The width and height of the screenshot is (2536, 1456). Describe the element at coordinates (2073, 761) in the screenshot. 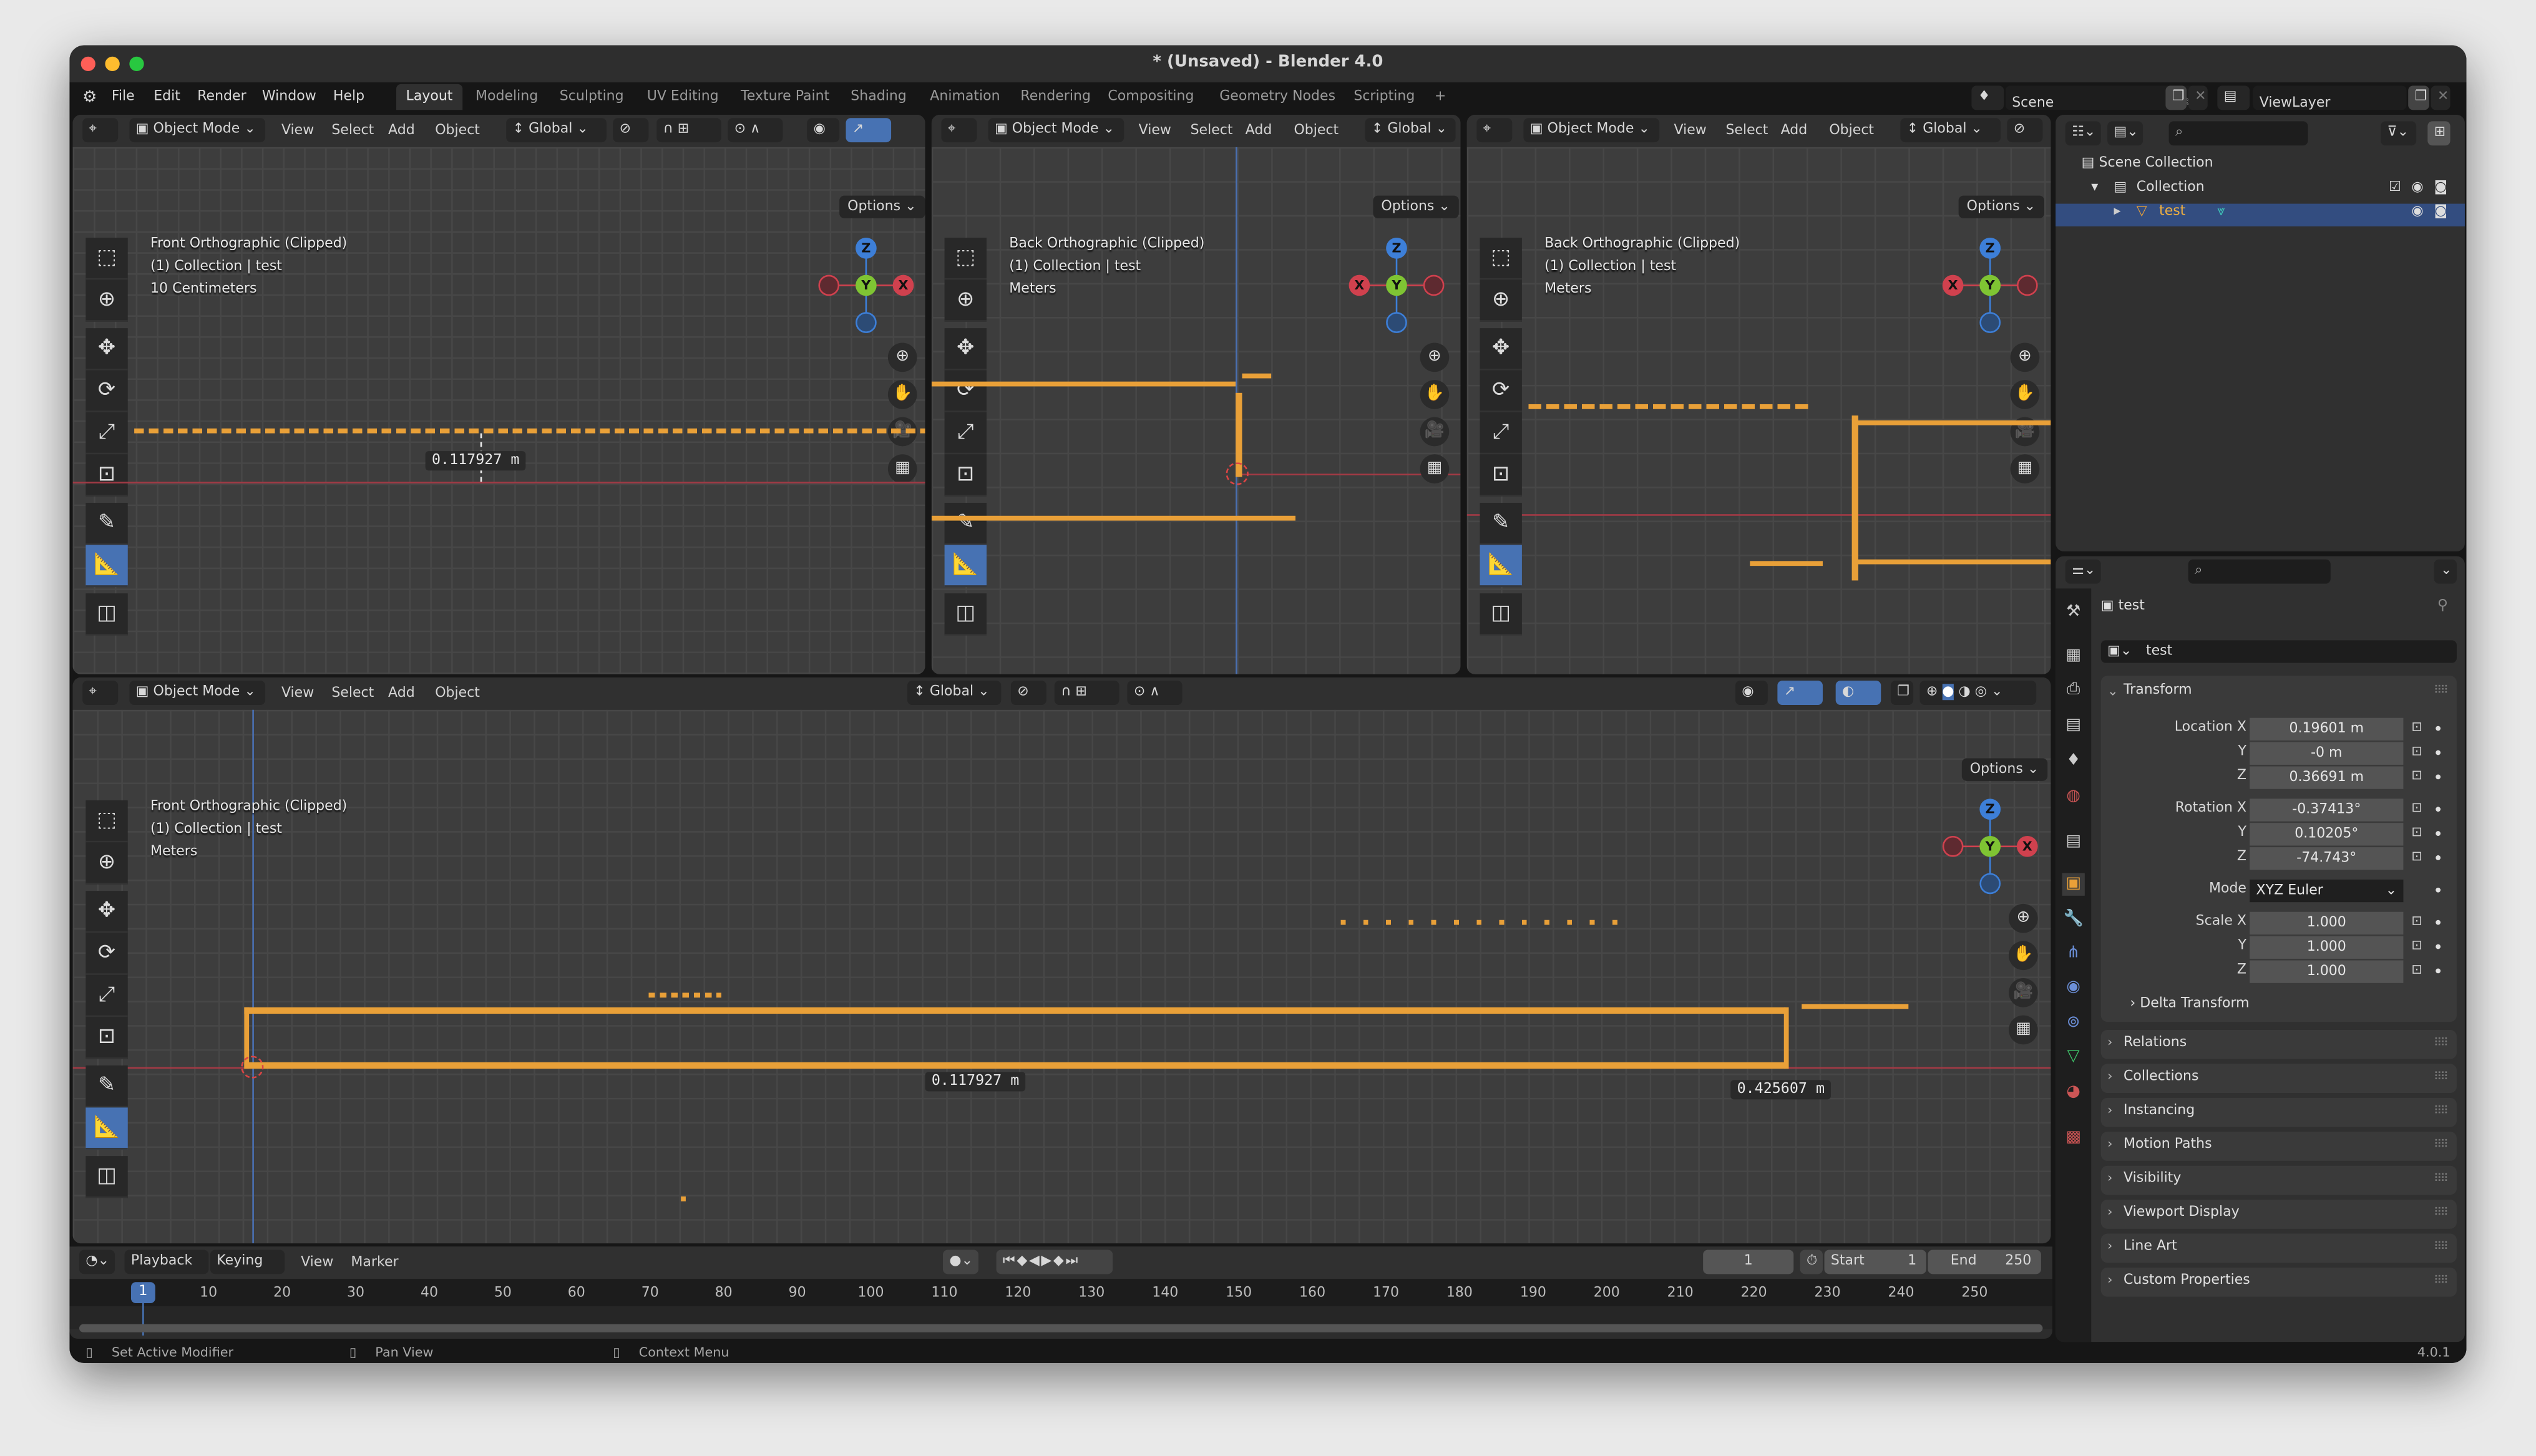

I see `scene-tab-icon: ♦` at that location.